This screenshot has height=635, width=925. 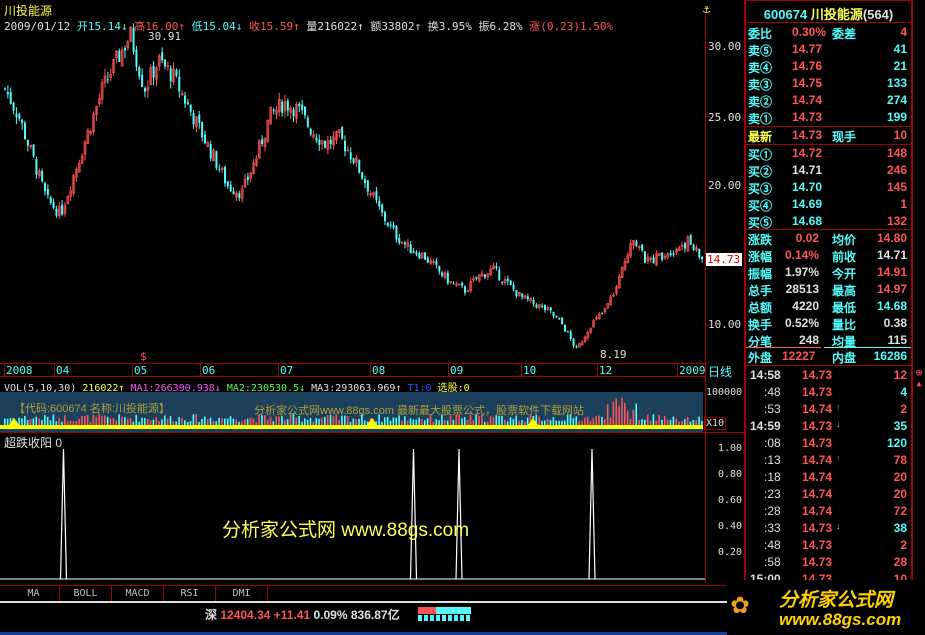 What do you see at coordinates (919, 372) in the screenshot?
I see `crosshair-icon: ⊕` at bounding box center [919, 372].